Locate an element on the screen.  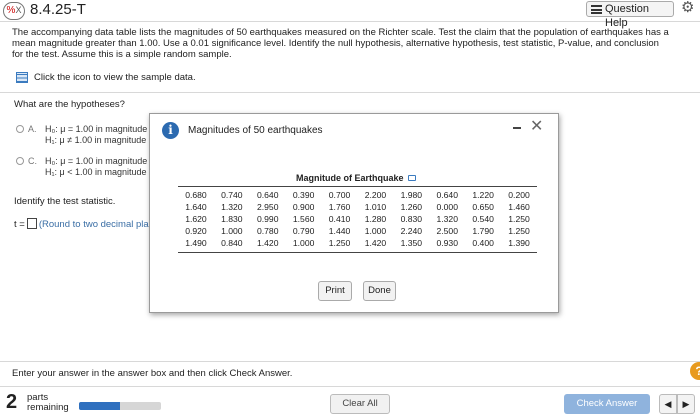
option-c-alternative-hypothesis: H₁: μ < 1.00 in magnitude is located at coordinates (96, 172).